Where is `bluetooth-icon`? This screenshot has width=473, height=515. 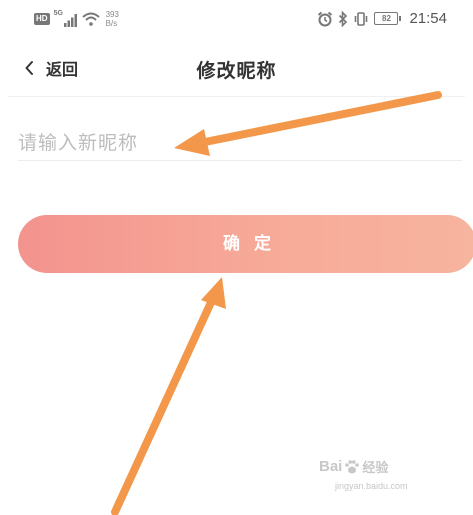
bluetooth-icon is located at coordinates (343, 18).